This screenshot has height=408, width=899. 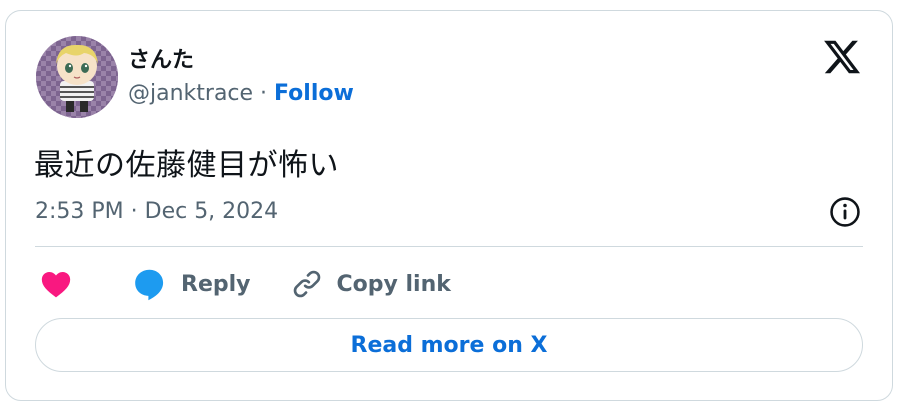 I want to click on link-icon, so click(x=306, y=284).